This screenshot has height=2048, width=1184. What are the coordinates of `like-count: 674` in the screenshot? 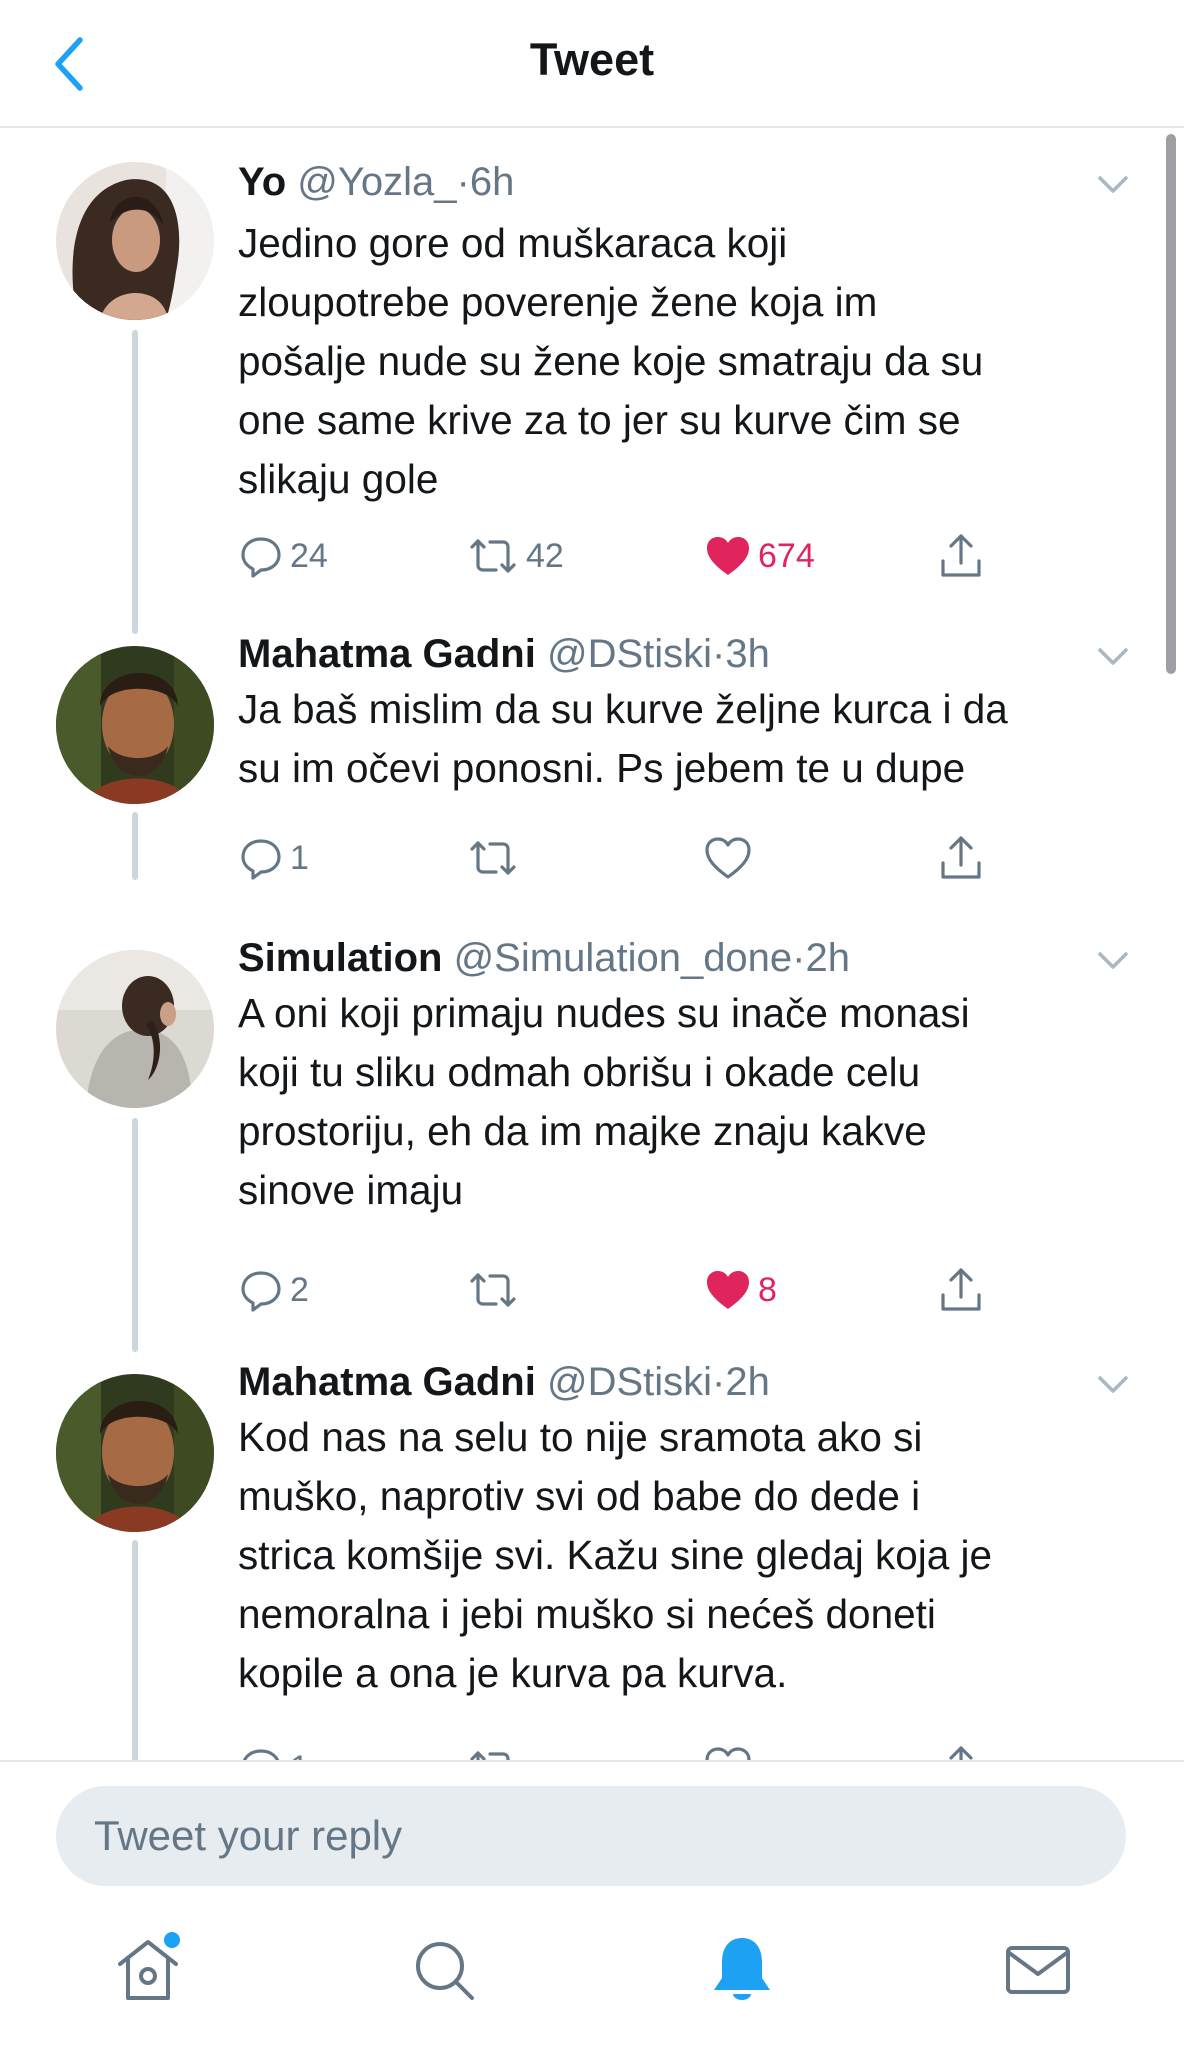 It's located at (786, 555).